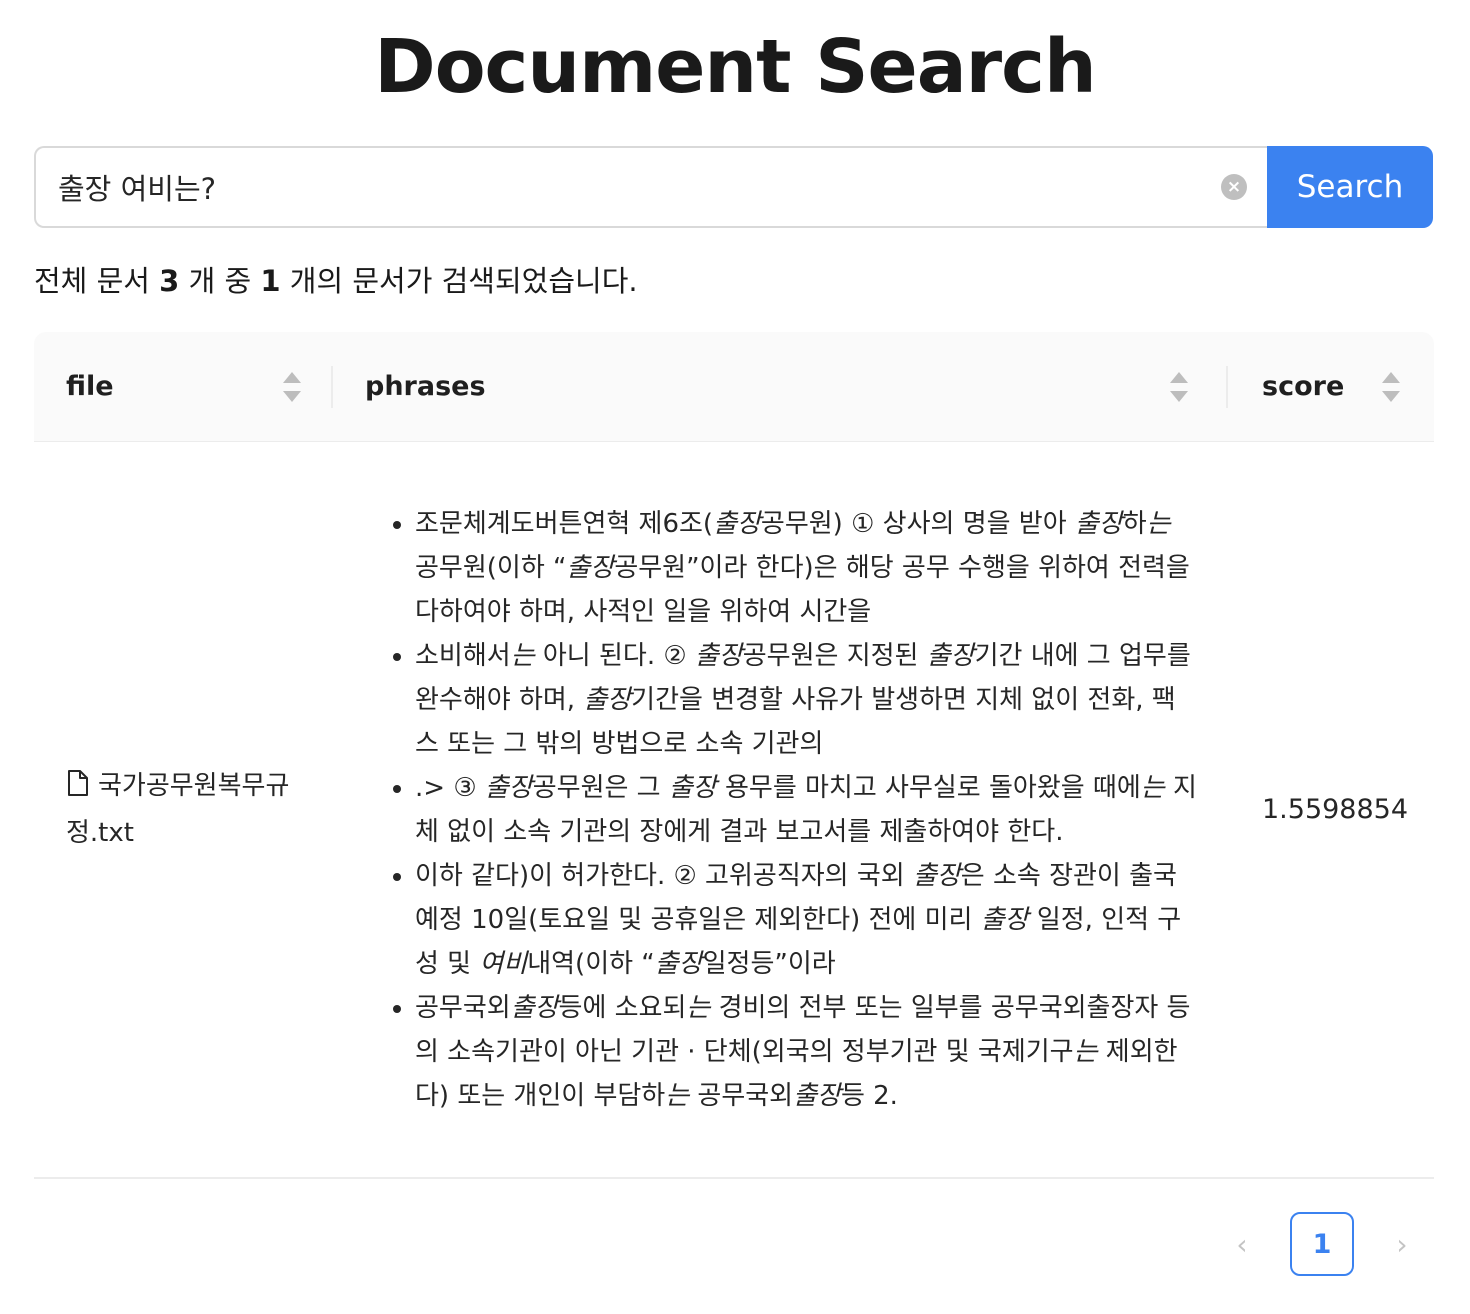  What do you see at coordinates (735, 67) in the screenshot?
I see `page-title: Document Search` at bounding box center [735, 67].